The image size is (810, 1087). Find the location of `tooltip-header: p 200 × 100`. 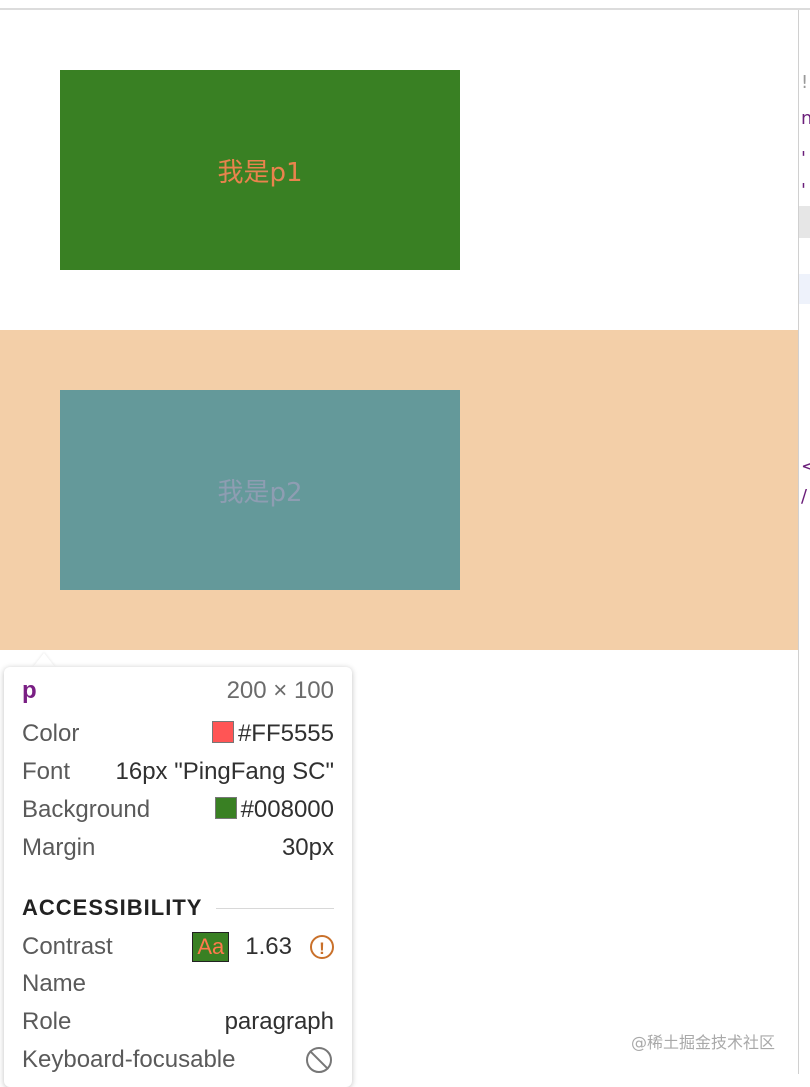

tooltip-header: p 200 × 100 is located at coordinates (178, 691).